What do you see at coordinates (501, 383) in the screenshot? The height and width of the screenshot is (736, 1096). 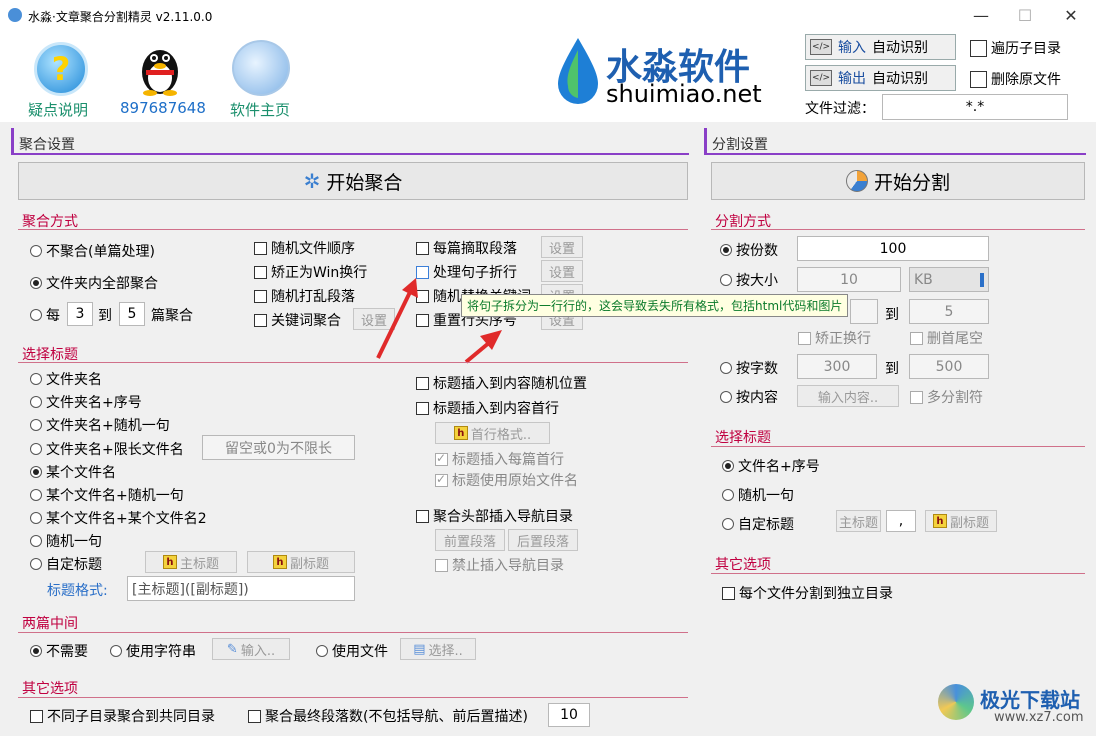 I see `insert-random-checkbox: 标题插入到内容随机位置` at bounding box center [501, 383].